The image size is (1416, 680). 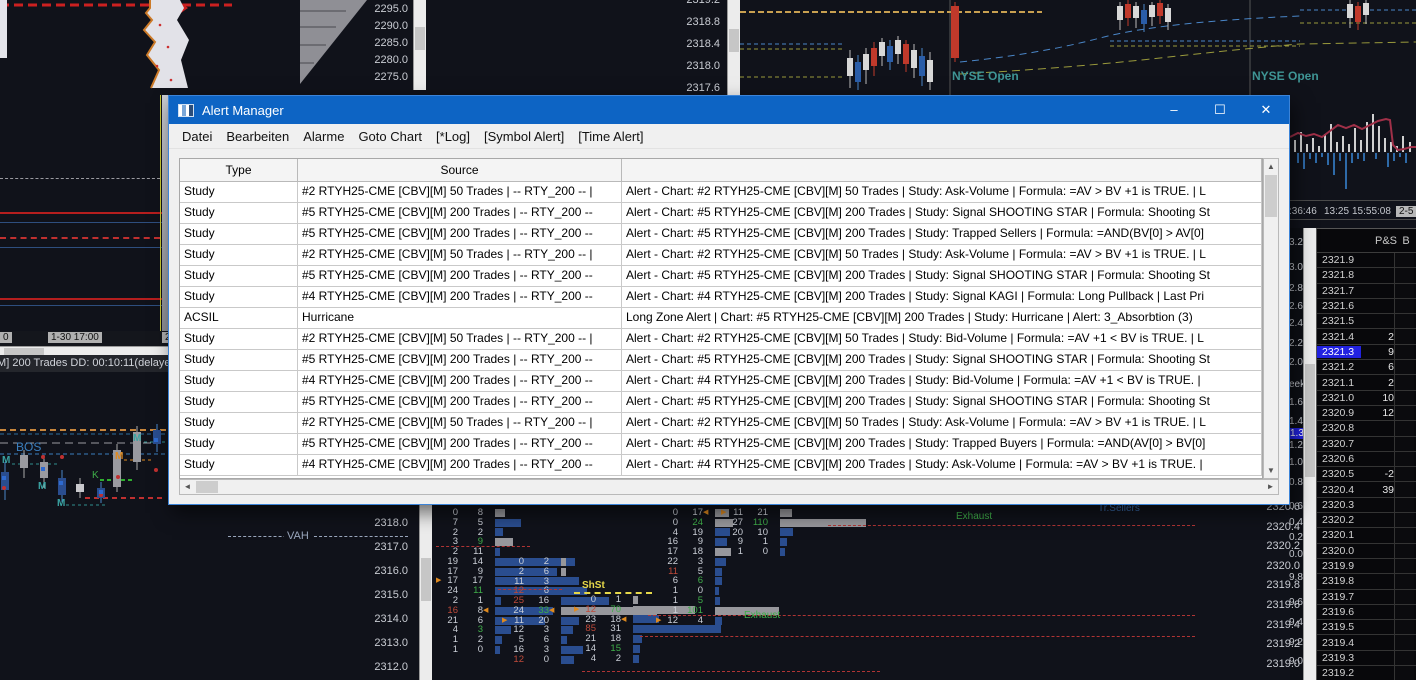 I want to click on ladder-row: 2320.6, so click(x=1366, y=459).